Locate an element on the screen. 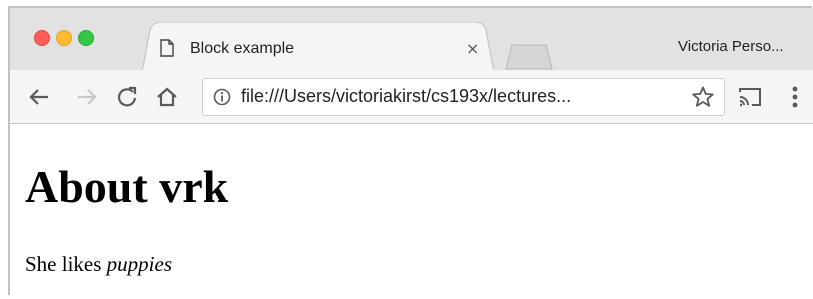 This screenshot has height=299, width=813. kebab-menu-icon is located at coordinates (795, 97).